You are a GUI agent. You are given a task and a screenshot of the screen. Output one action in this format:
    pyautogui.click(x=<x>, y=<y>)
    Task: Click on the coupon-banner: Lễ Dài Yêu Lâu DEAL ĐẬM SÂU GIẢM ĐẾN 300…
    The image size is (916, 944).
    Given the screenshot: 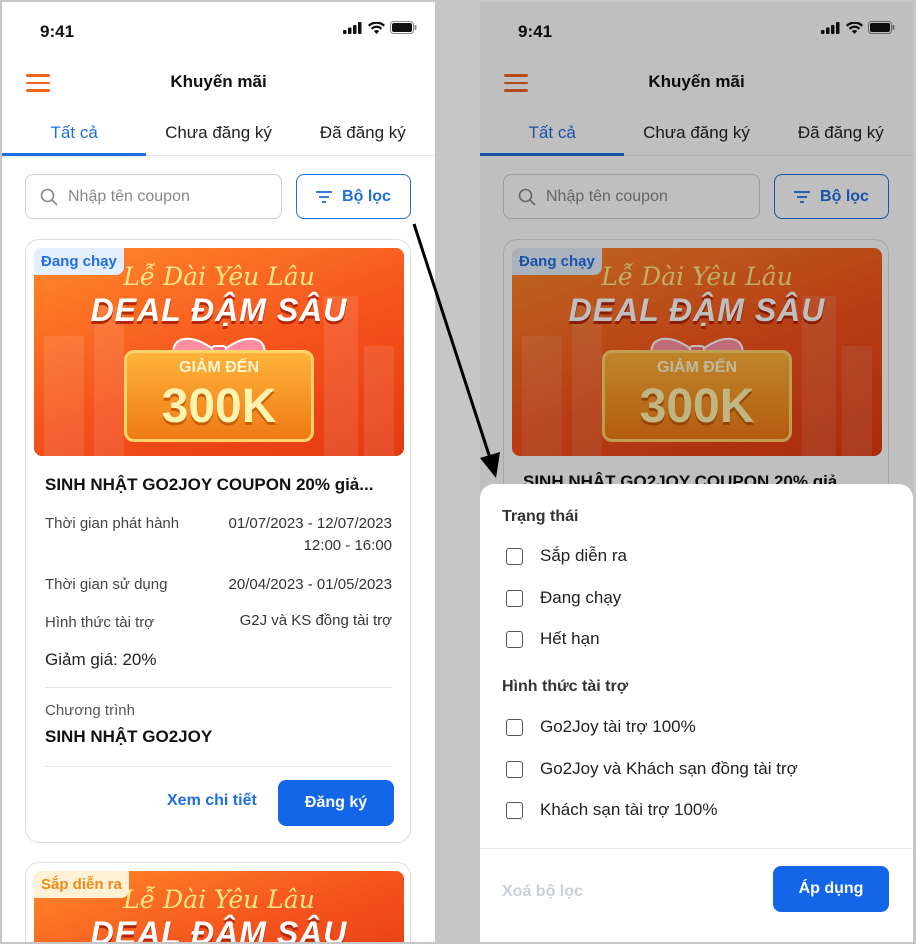 What is the action you would take?
    pyautogui.click(x=219, y=352)
    